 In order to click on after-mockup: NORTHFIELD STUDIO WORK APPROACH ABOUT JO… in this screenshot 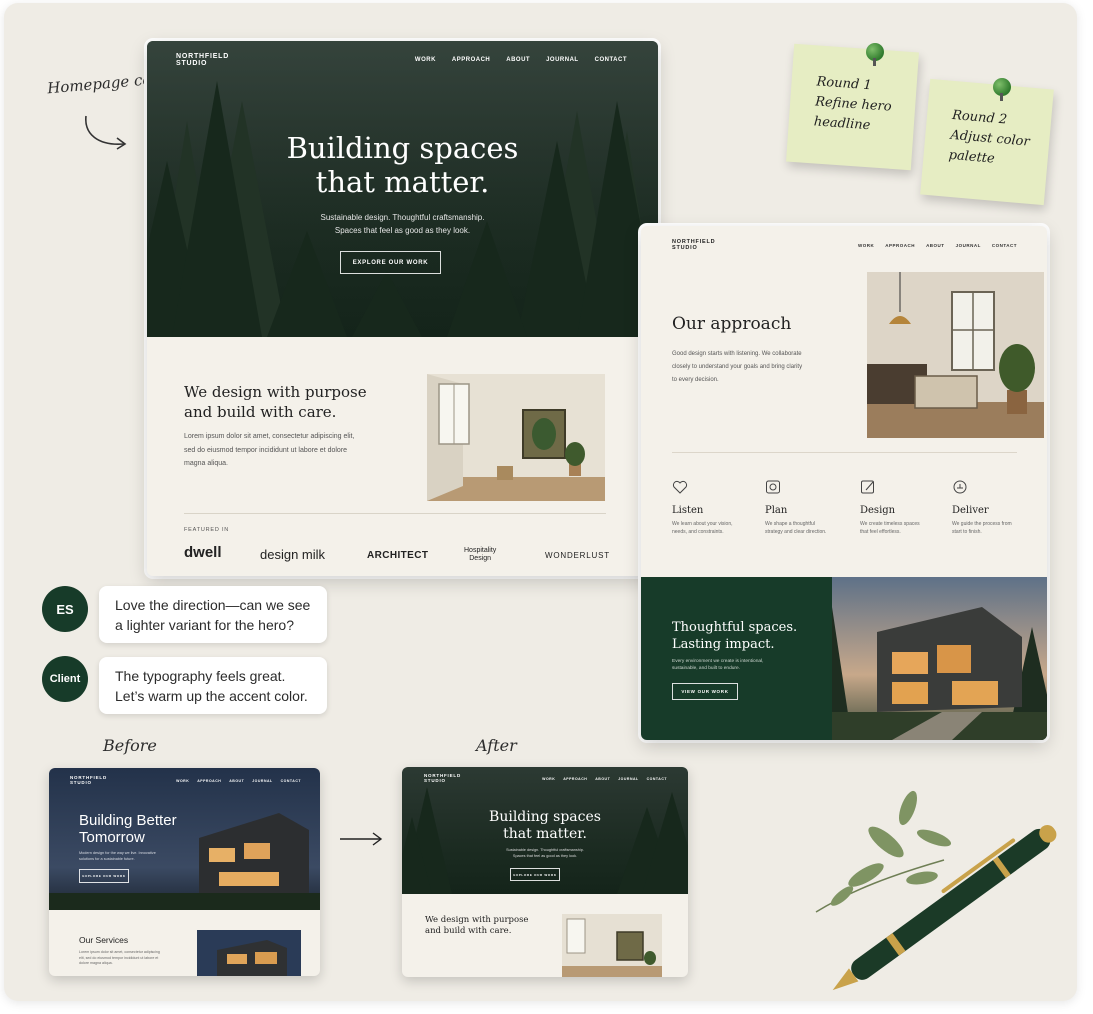, I will do `click(545, 872)`.